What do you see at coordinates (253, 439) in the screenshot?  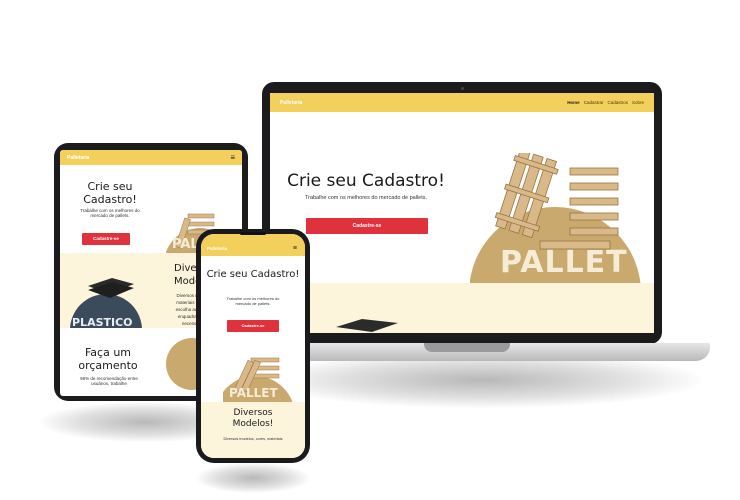 I see `models-text: Diversos modelos, cores, materiais` at bounding box center [253, 439].